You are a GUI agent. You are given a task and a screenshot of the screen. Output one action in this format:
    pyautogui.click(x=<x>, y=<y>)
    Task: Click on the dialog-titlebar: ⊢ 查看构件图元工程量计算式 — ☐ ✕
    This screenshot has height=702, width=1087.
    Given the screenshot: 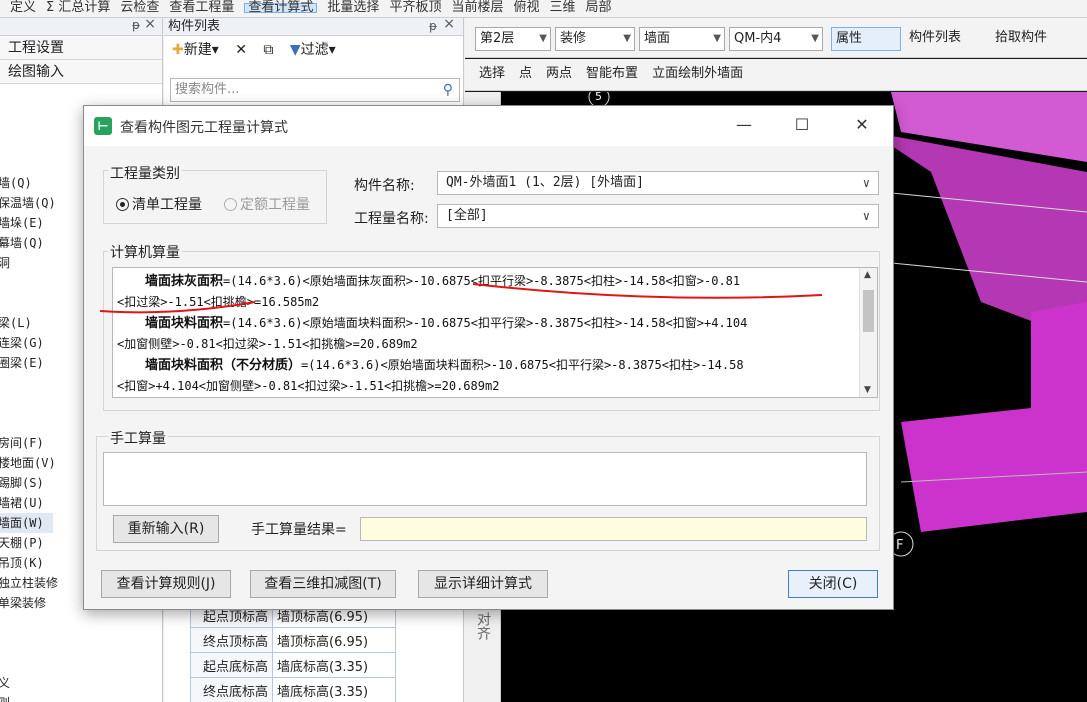 What is the action you would take?
    pyautogui.click(x=488, y=126)
    